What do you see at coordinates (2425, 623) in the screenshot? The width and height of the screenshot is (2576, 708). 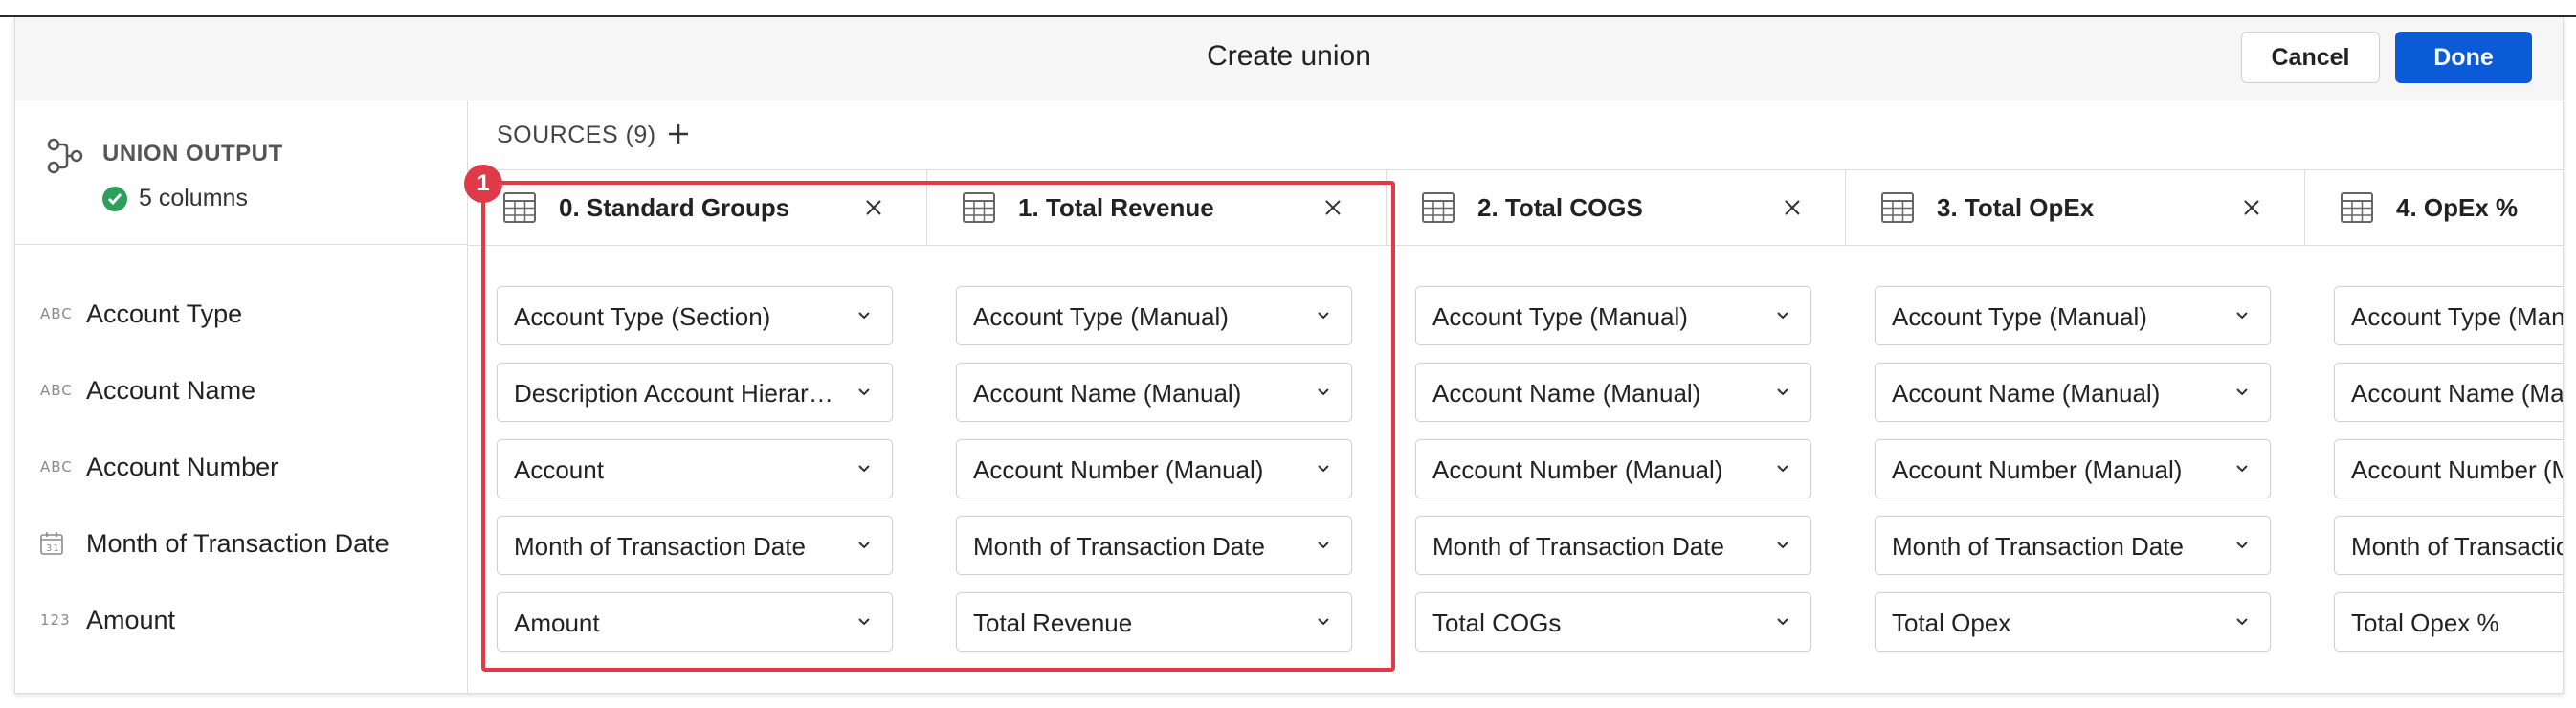 I see `select-value: Total Opex %` at bounding box center [2425, 623].